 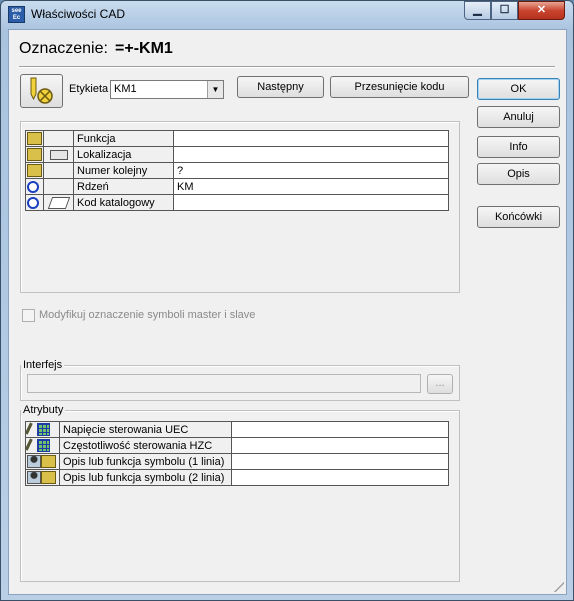 I want to click on property-row: Numer kolejny?, so click(x=237, y=170).